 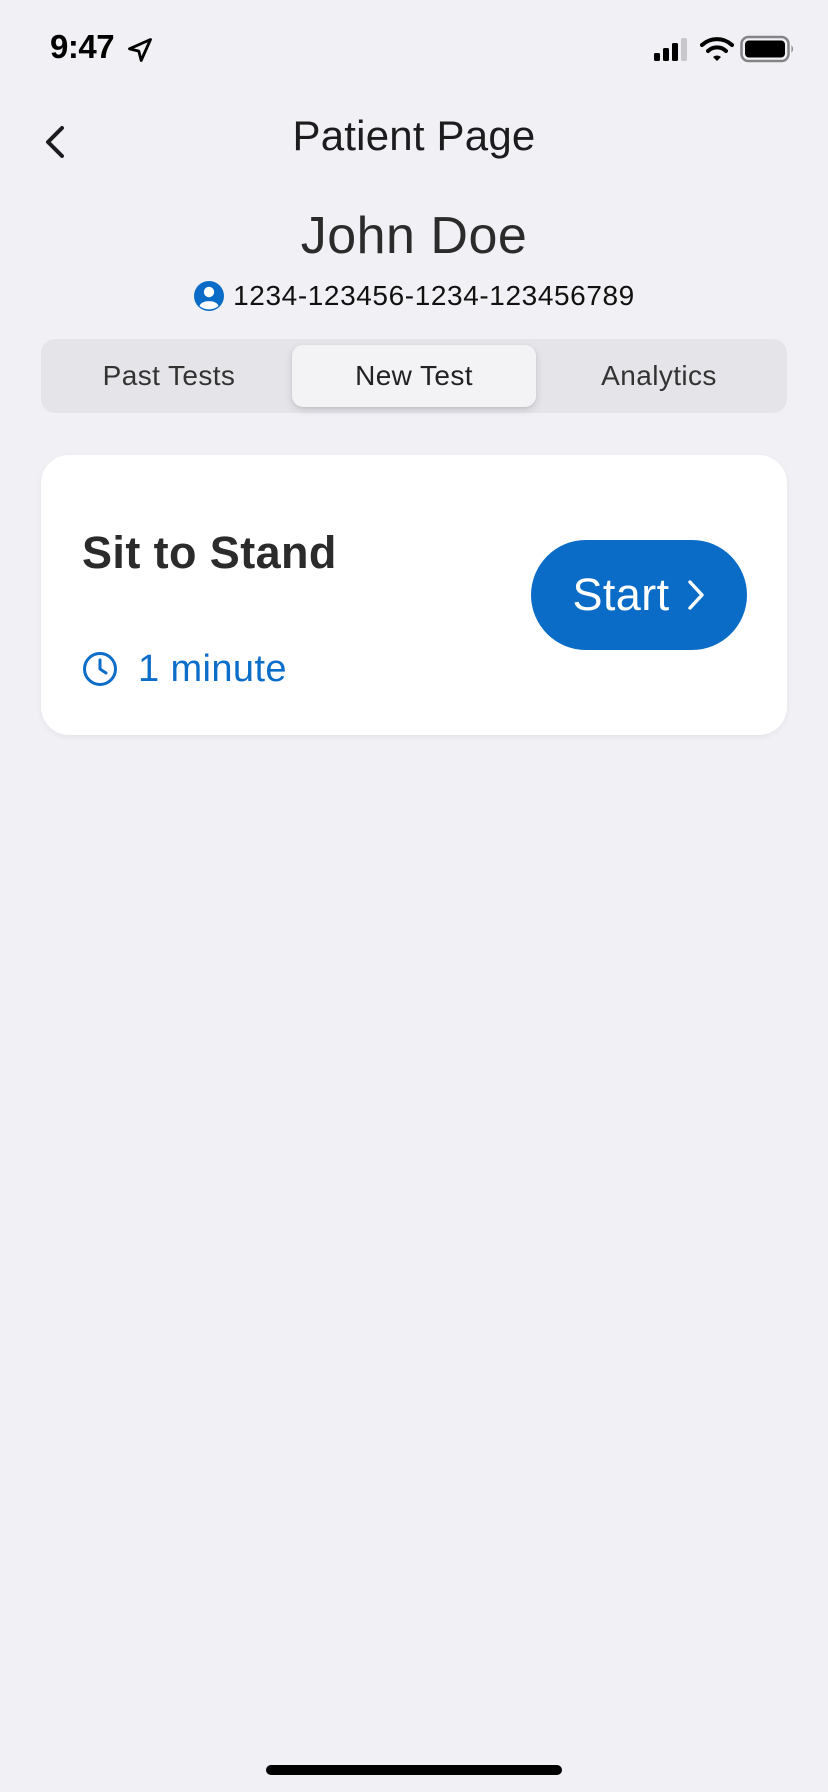 What do you see at coordinates (659, 376) in the screenshot?
I see `tab-analytics: Analytics` at bounding box center [659, 376].